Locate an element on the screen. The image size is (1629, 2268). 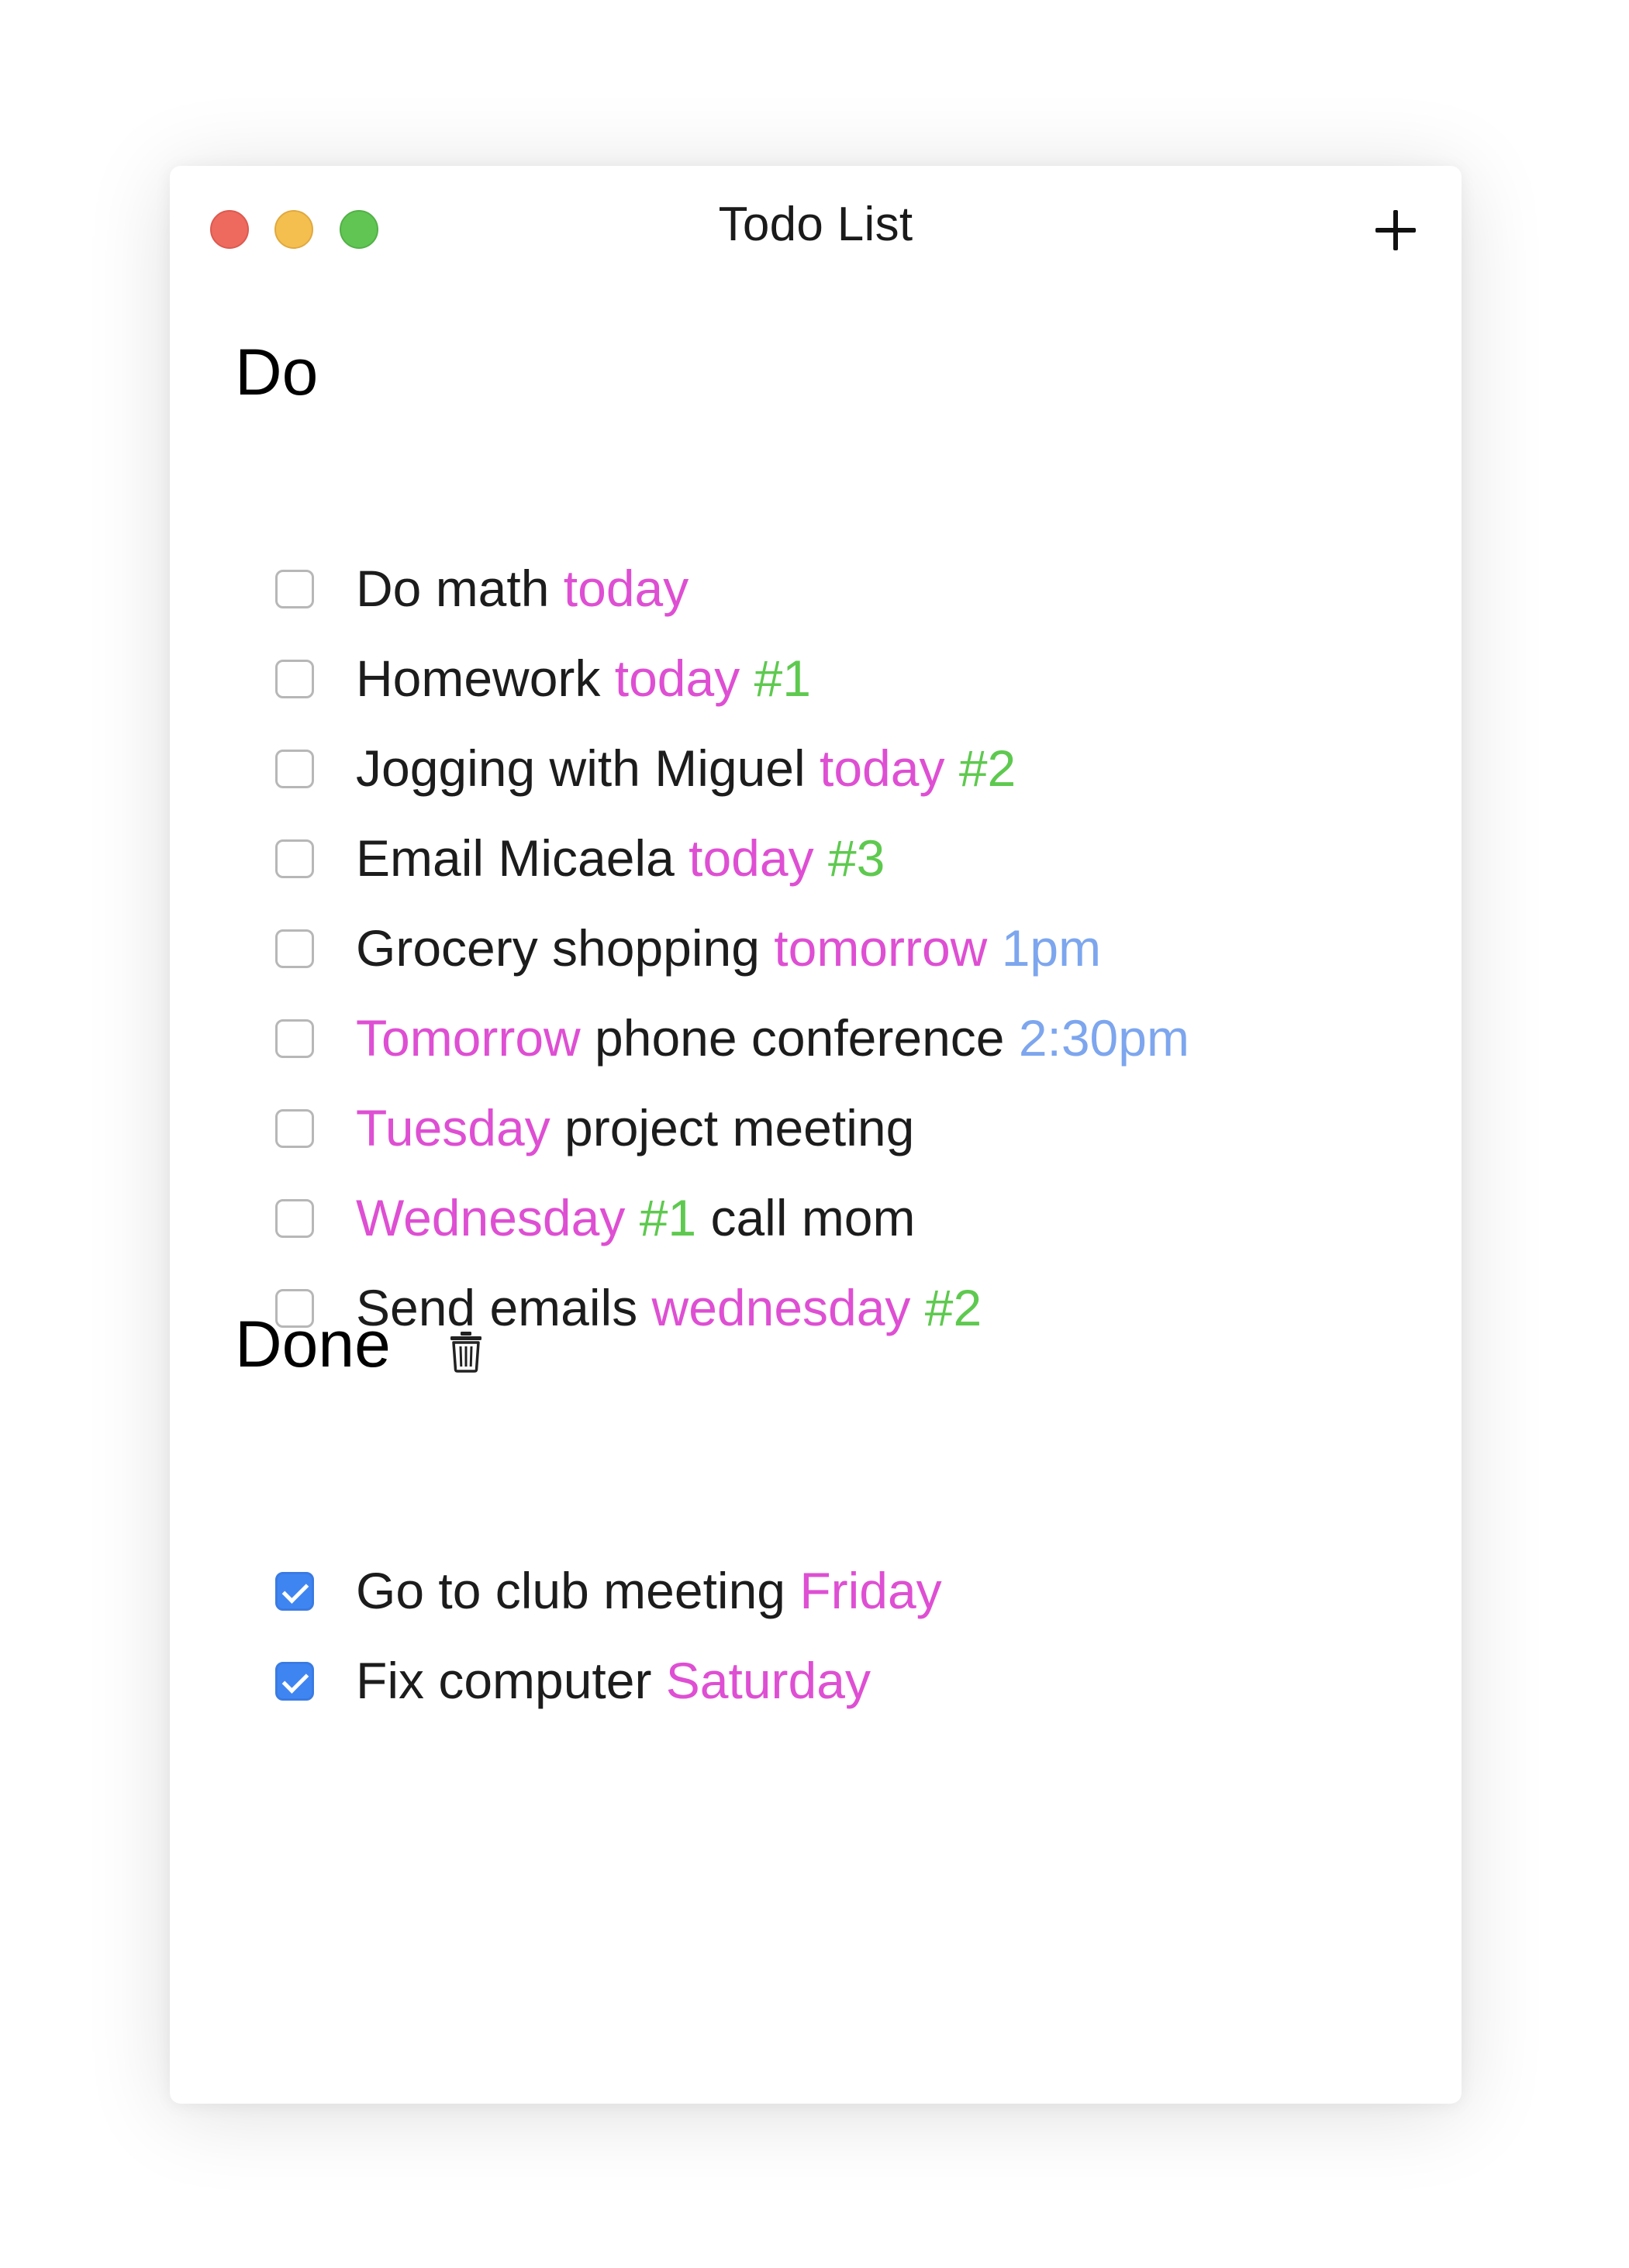
time-token: 1pm is located at coordinates (1051, 948).